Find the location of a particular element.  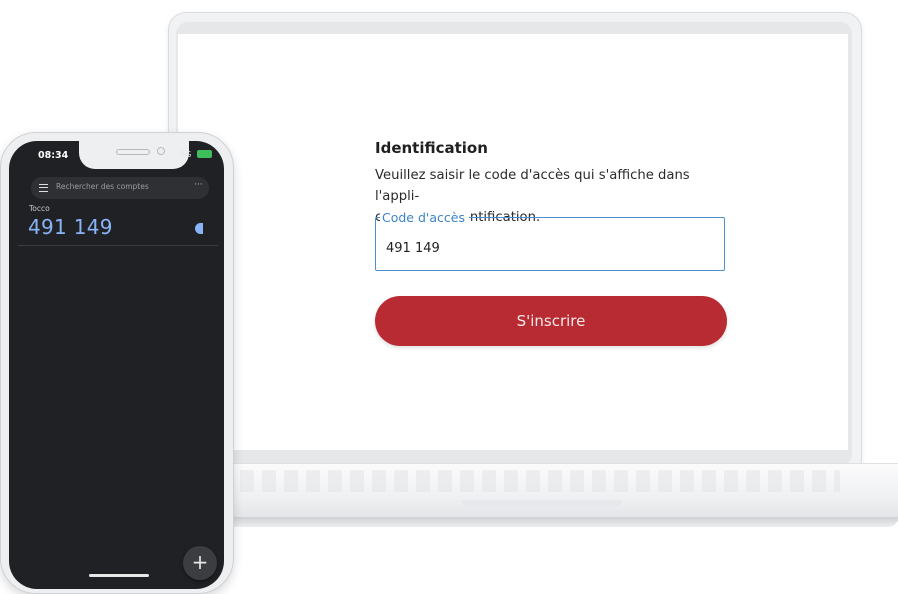

account-name: Tocco is located at coordinates (39, 208).